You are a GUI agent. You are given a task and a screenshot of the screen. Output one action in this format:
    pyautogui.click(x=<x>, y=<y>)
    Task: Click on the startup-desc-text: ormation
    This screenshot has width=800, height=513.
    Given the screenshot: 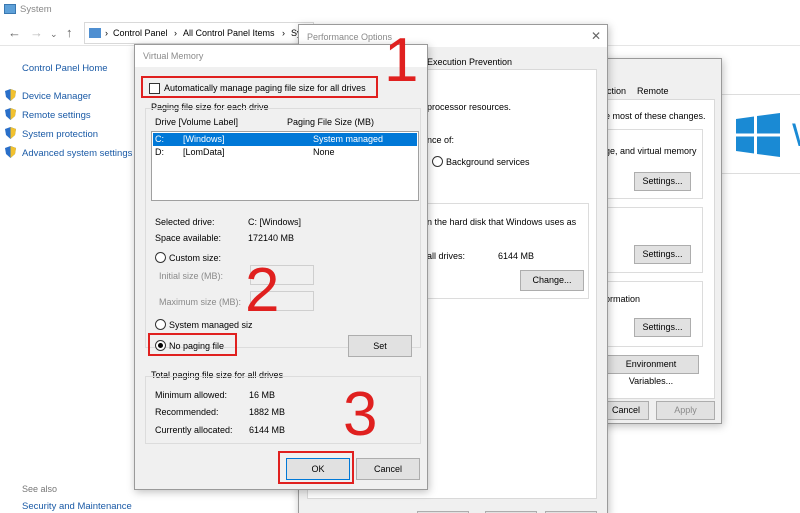 What is the action you would take?
    pyautogui.click(x=623, y=299)
    